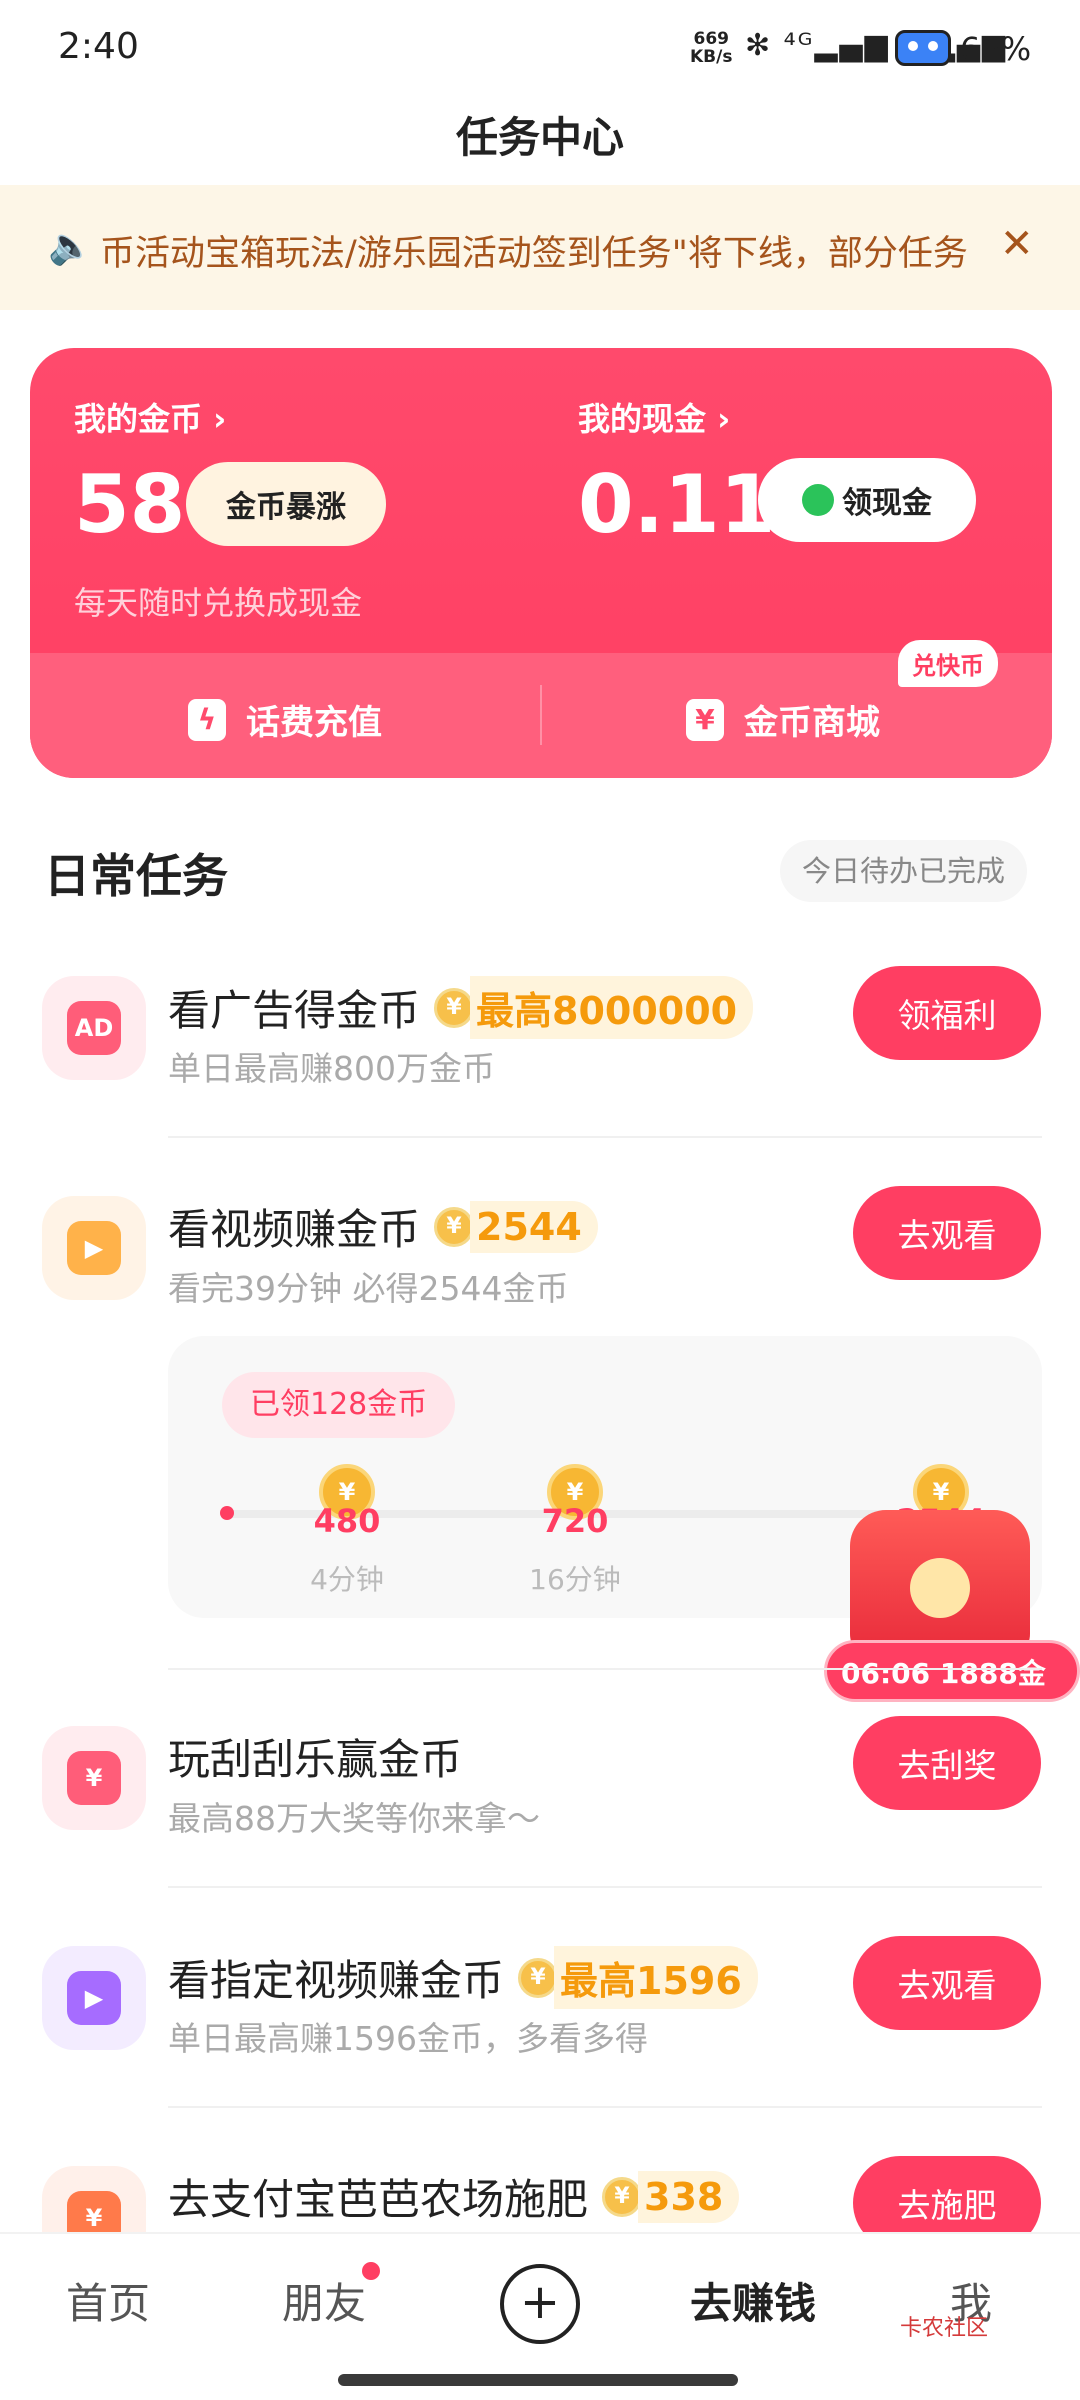 This screenshot has height=2400, width=1080. I want to click on milestone-time: 16分钟, so click(575, 1579).